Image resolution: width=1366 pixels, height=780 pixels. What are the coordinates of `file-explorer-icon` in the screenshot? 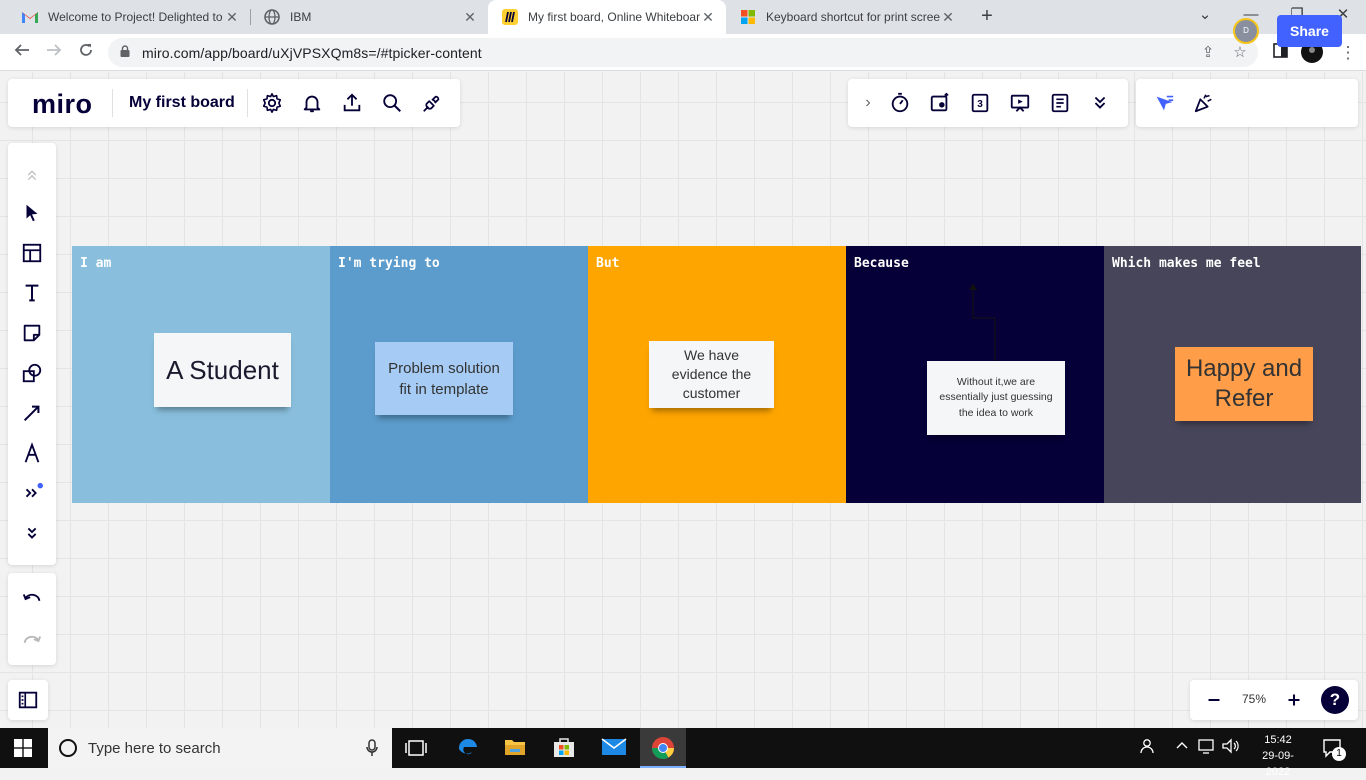 It's located at (515, 749).